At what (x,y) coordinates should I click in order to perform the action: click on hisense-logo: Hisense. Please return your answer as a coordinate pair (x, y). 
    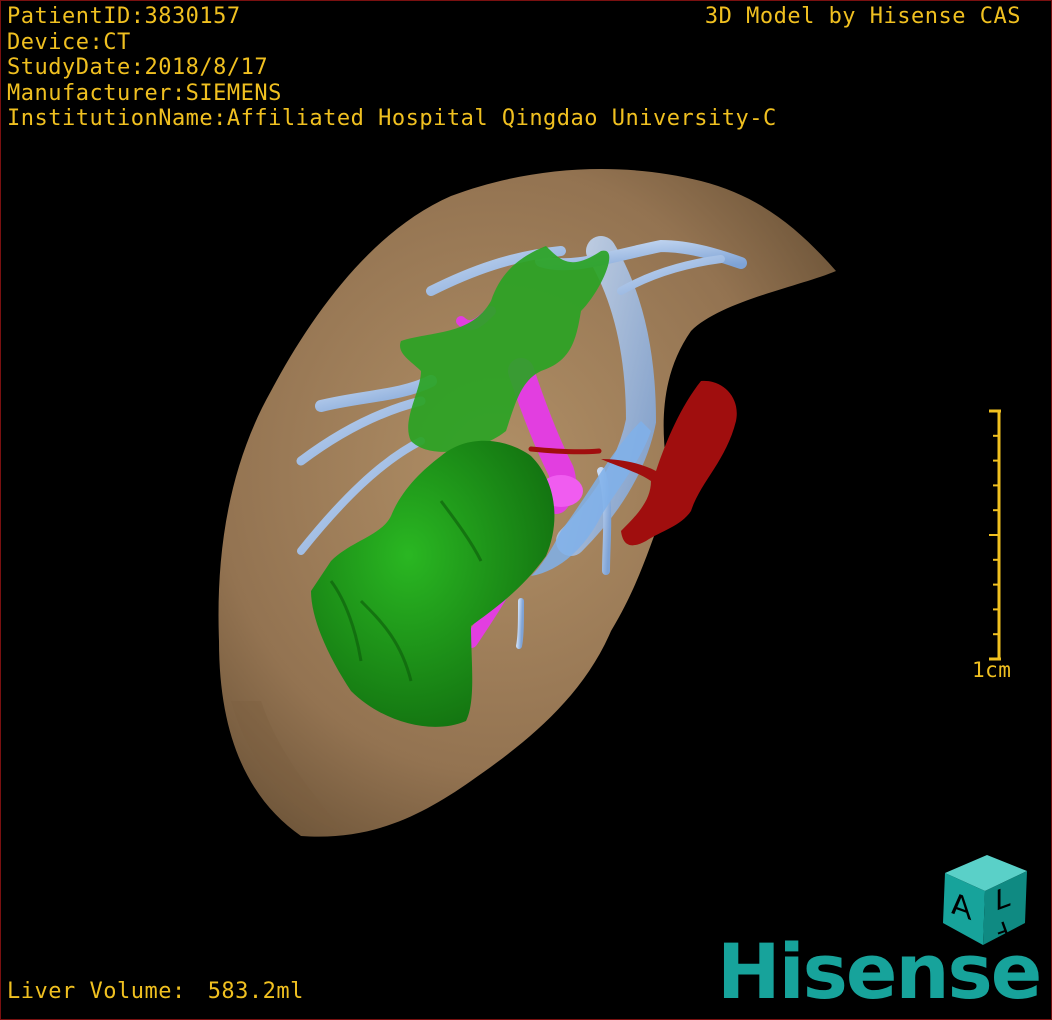
    Looking at the image, I should click on (879, 971).